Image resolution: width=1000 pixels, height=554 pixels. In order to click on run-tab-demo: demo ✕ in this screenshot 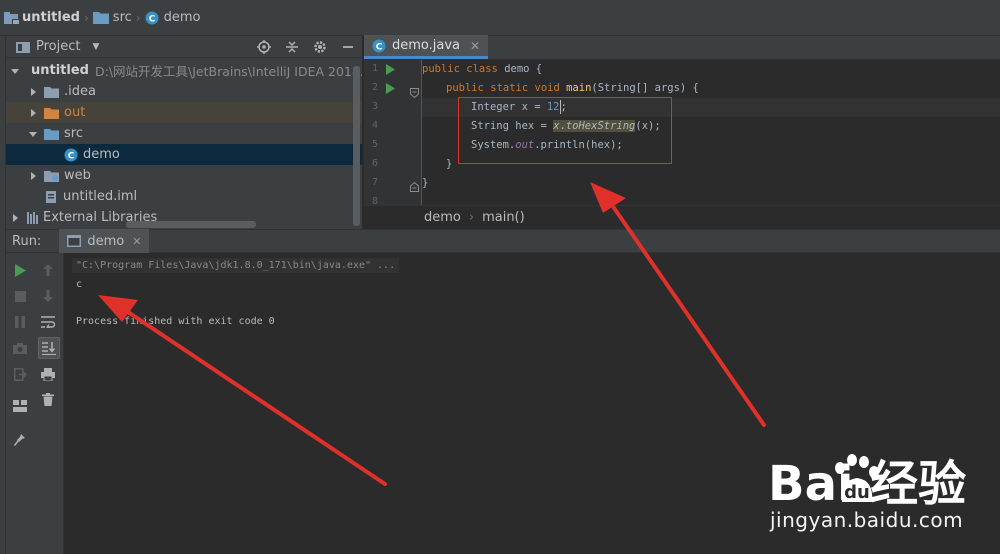, I will do `click(104, 241)`.